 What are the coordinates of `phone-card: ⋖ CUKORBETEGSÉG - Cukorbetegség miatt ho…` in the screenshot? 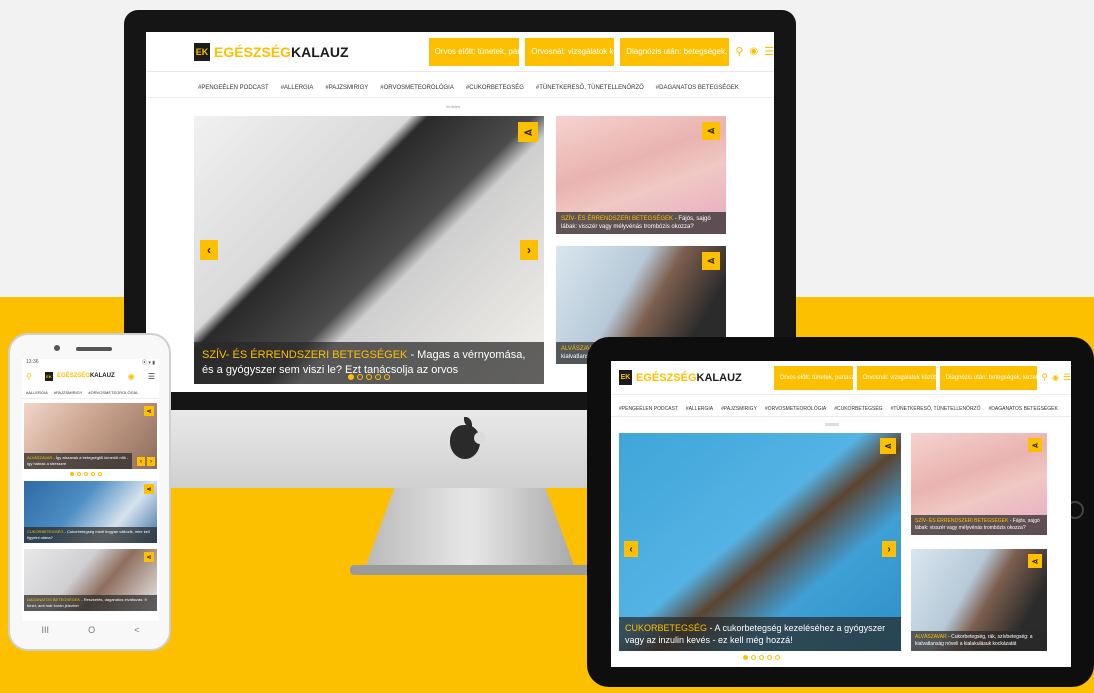 It's located at (90, 512).